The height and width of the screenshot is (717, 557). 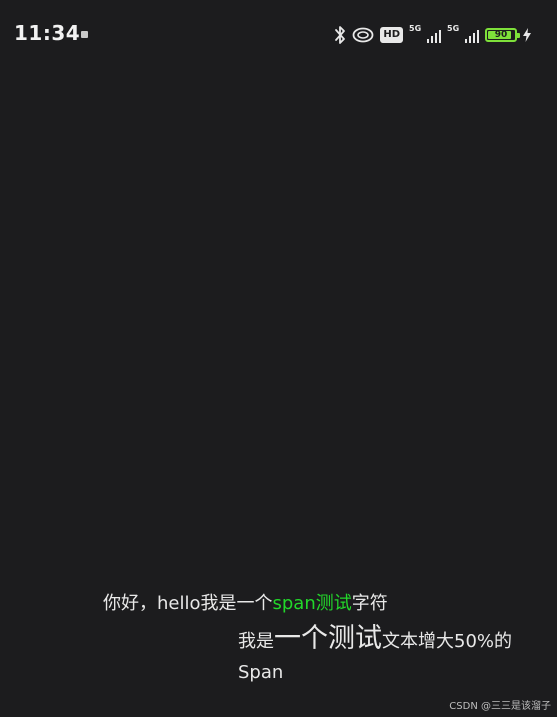 What do you see at coordinates (463, 34) in the screenshot?
I see `signal-icon-2: 5G` at bounding box center [463, 34].